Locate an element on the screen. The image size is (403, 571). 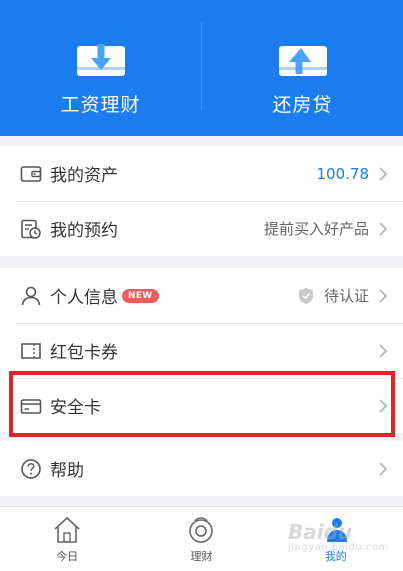
tab-today: 今日 is located at coordinates (67, 539).